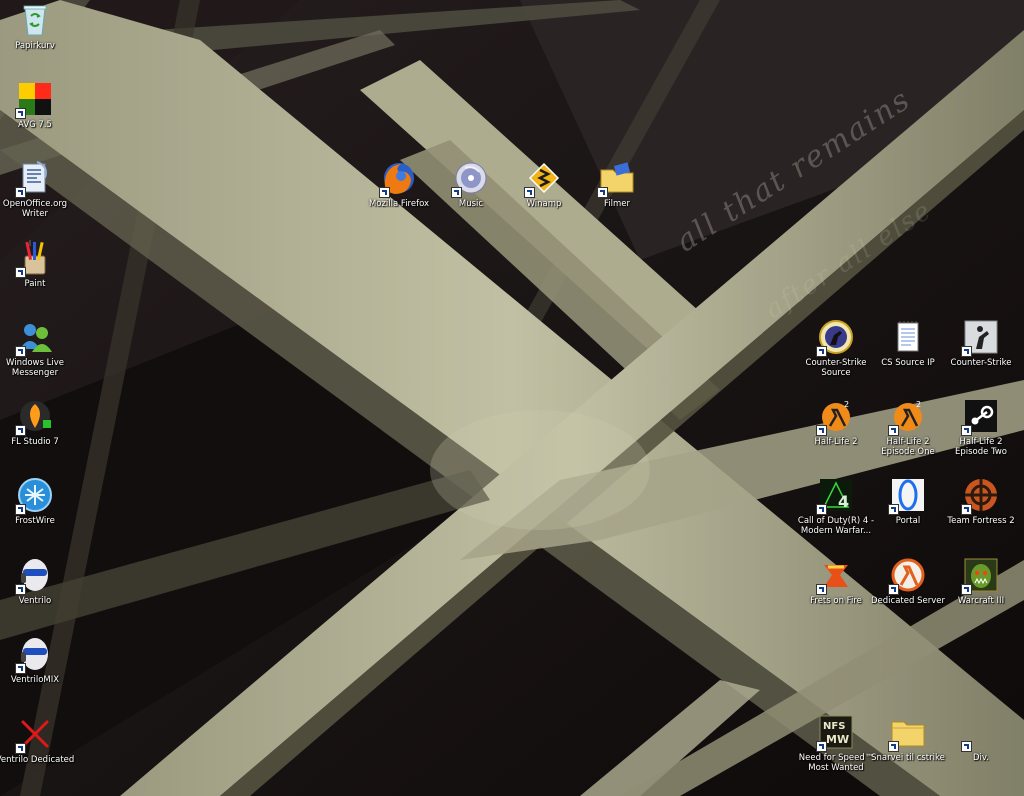  Describe the element at coordinates (908, 337) in the screenshot. I see `notepad-icon` at that location.